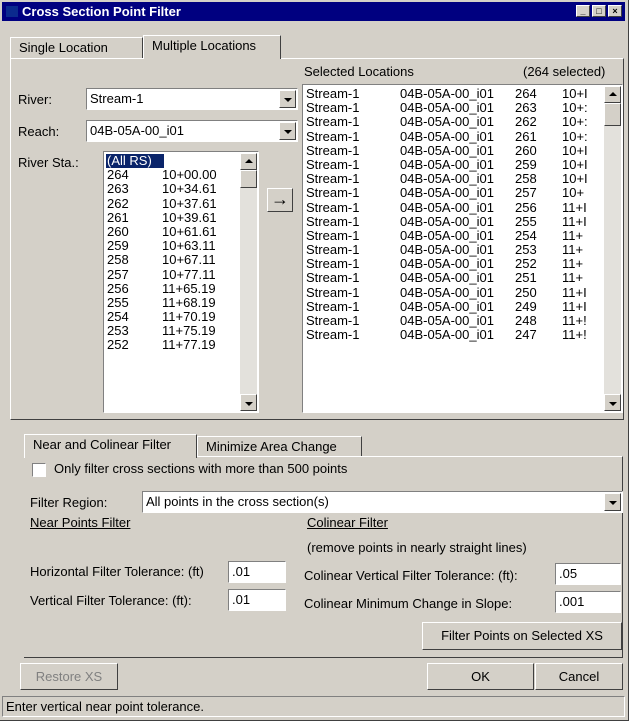 The width and height of the screenshot is (629, 721). Describe the element at coordinates (172, 274) in the screenshot. I see `station-list-item: 257 10+77.11` at that location.